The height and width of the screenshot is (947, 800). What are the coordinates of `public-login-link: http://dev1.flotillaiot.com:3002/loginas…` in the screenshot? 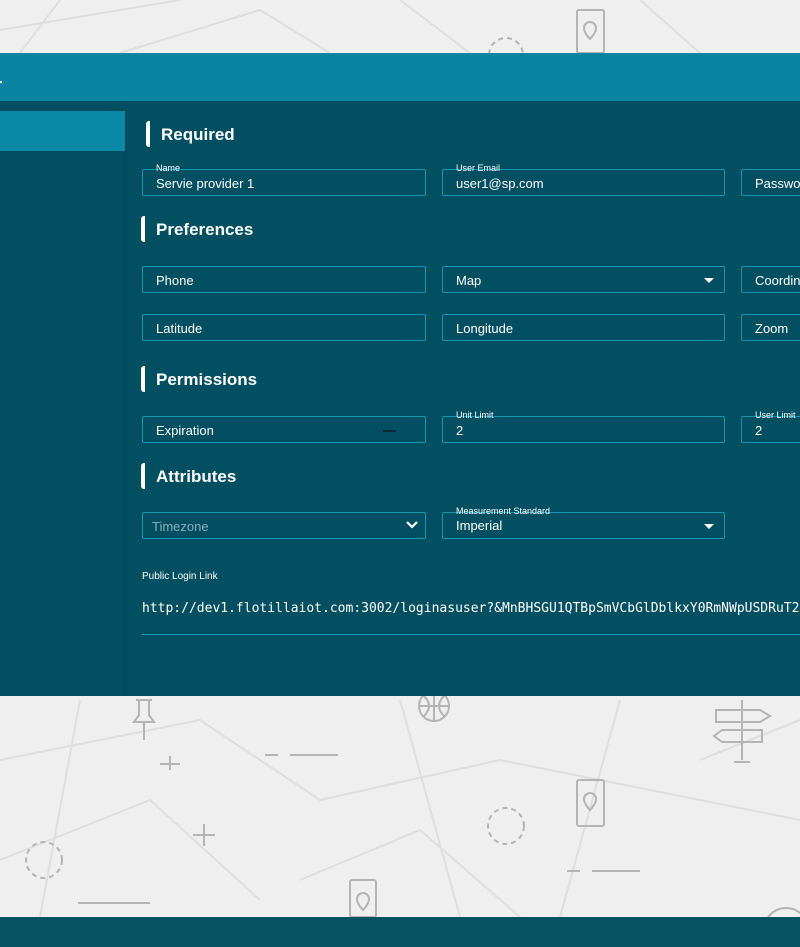 It's located at (470, 608).